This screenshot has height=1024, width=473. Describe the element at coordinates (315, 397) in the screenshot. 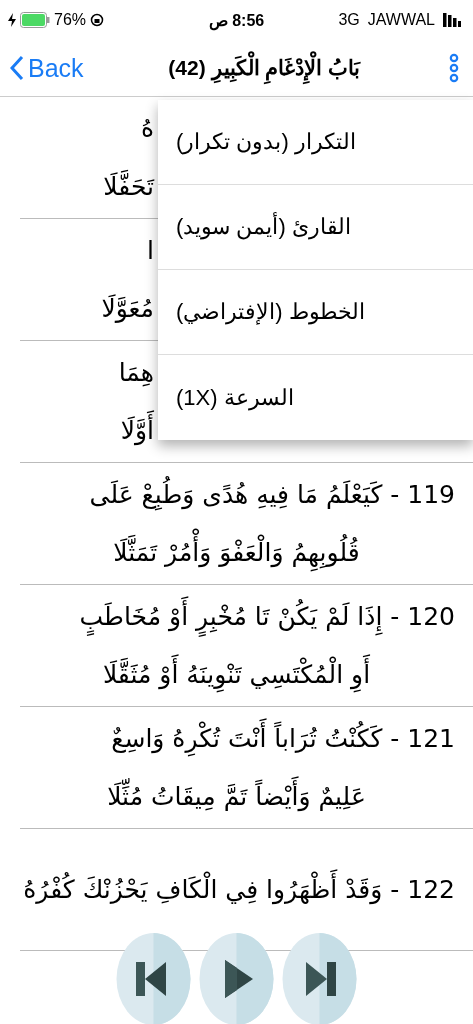

I see `menu-item: السرعة (1X)` at that location.